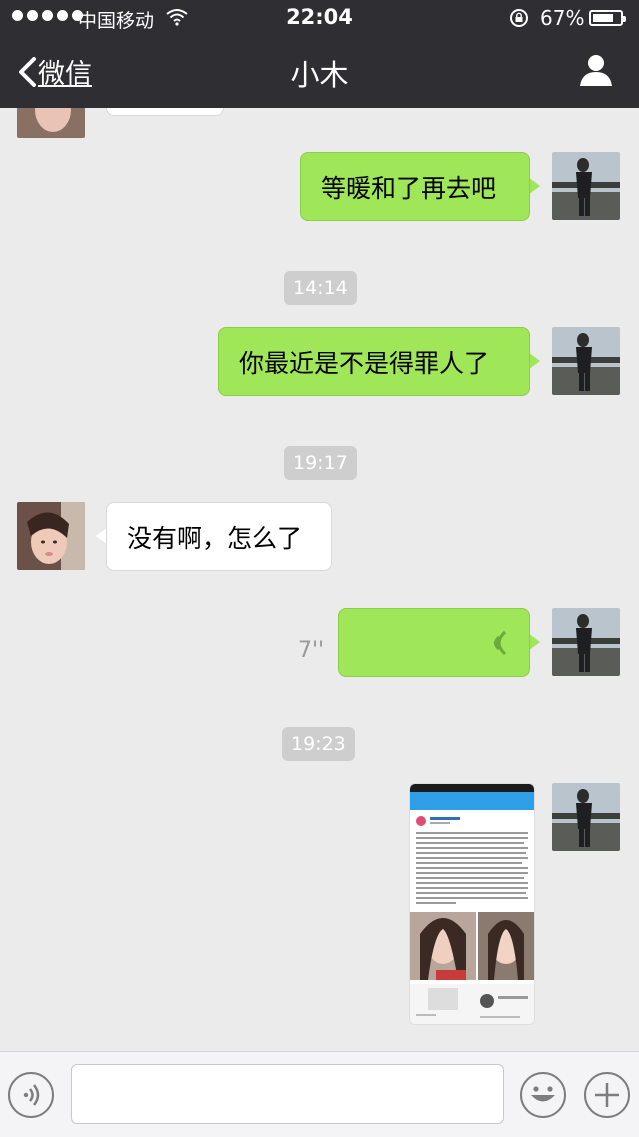 This screenshot has height=1137, width=639. I want to click on image-message, so click(472, 904).